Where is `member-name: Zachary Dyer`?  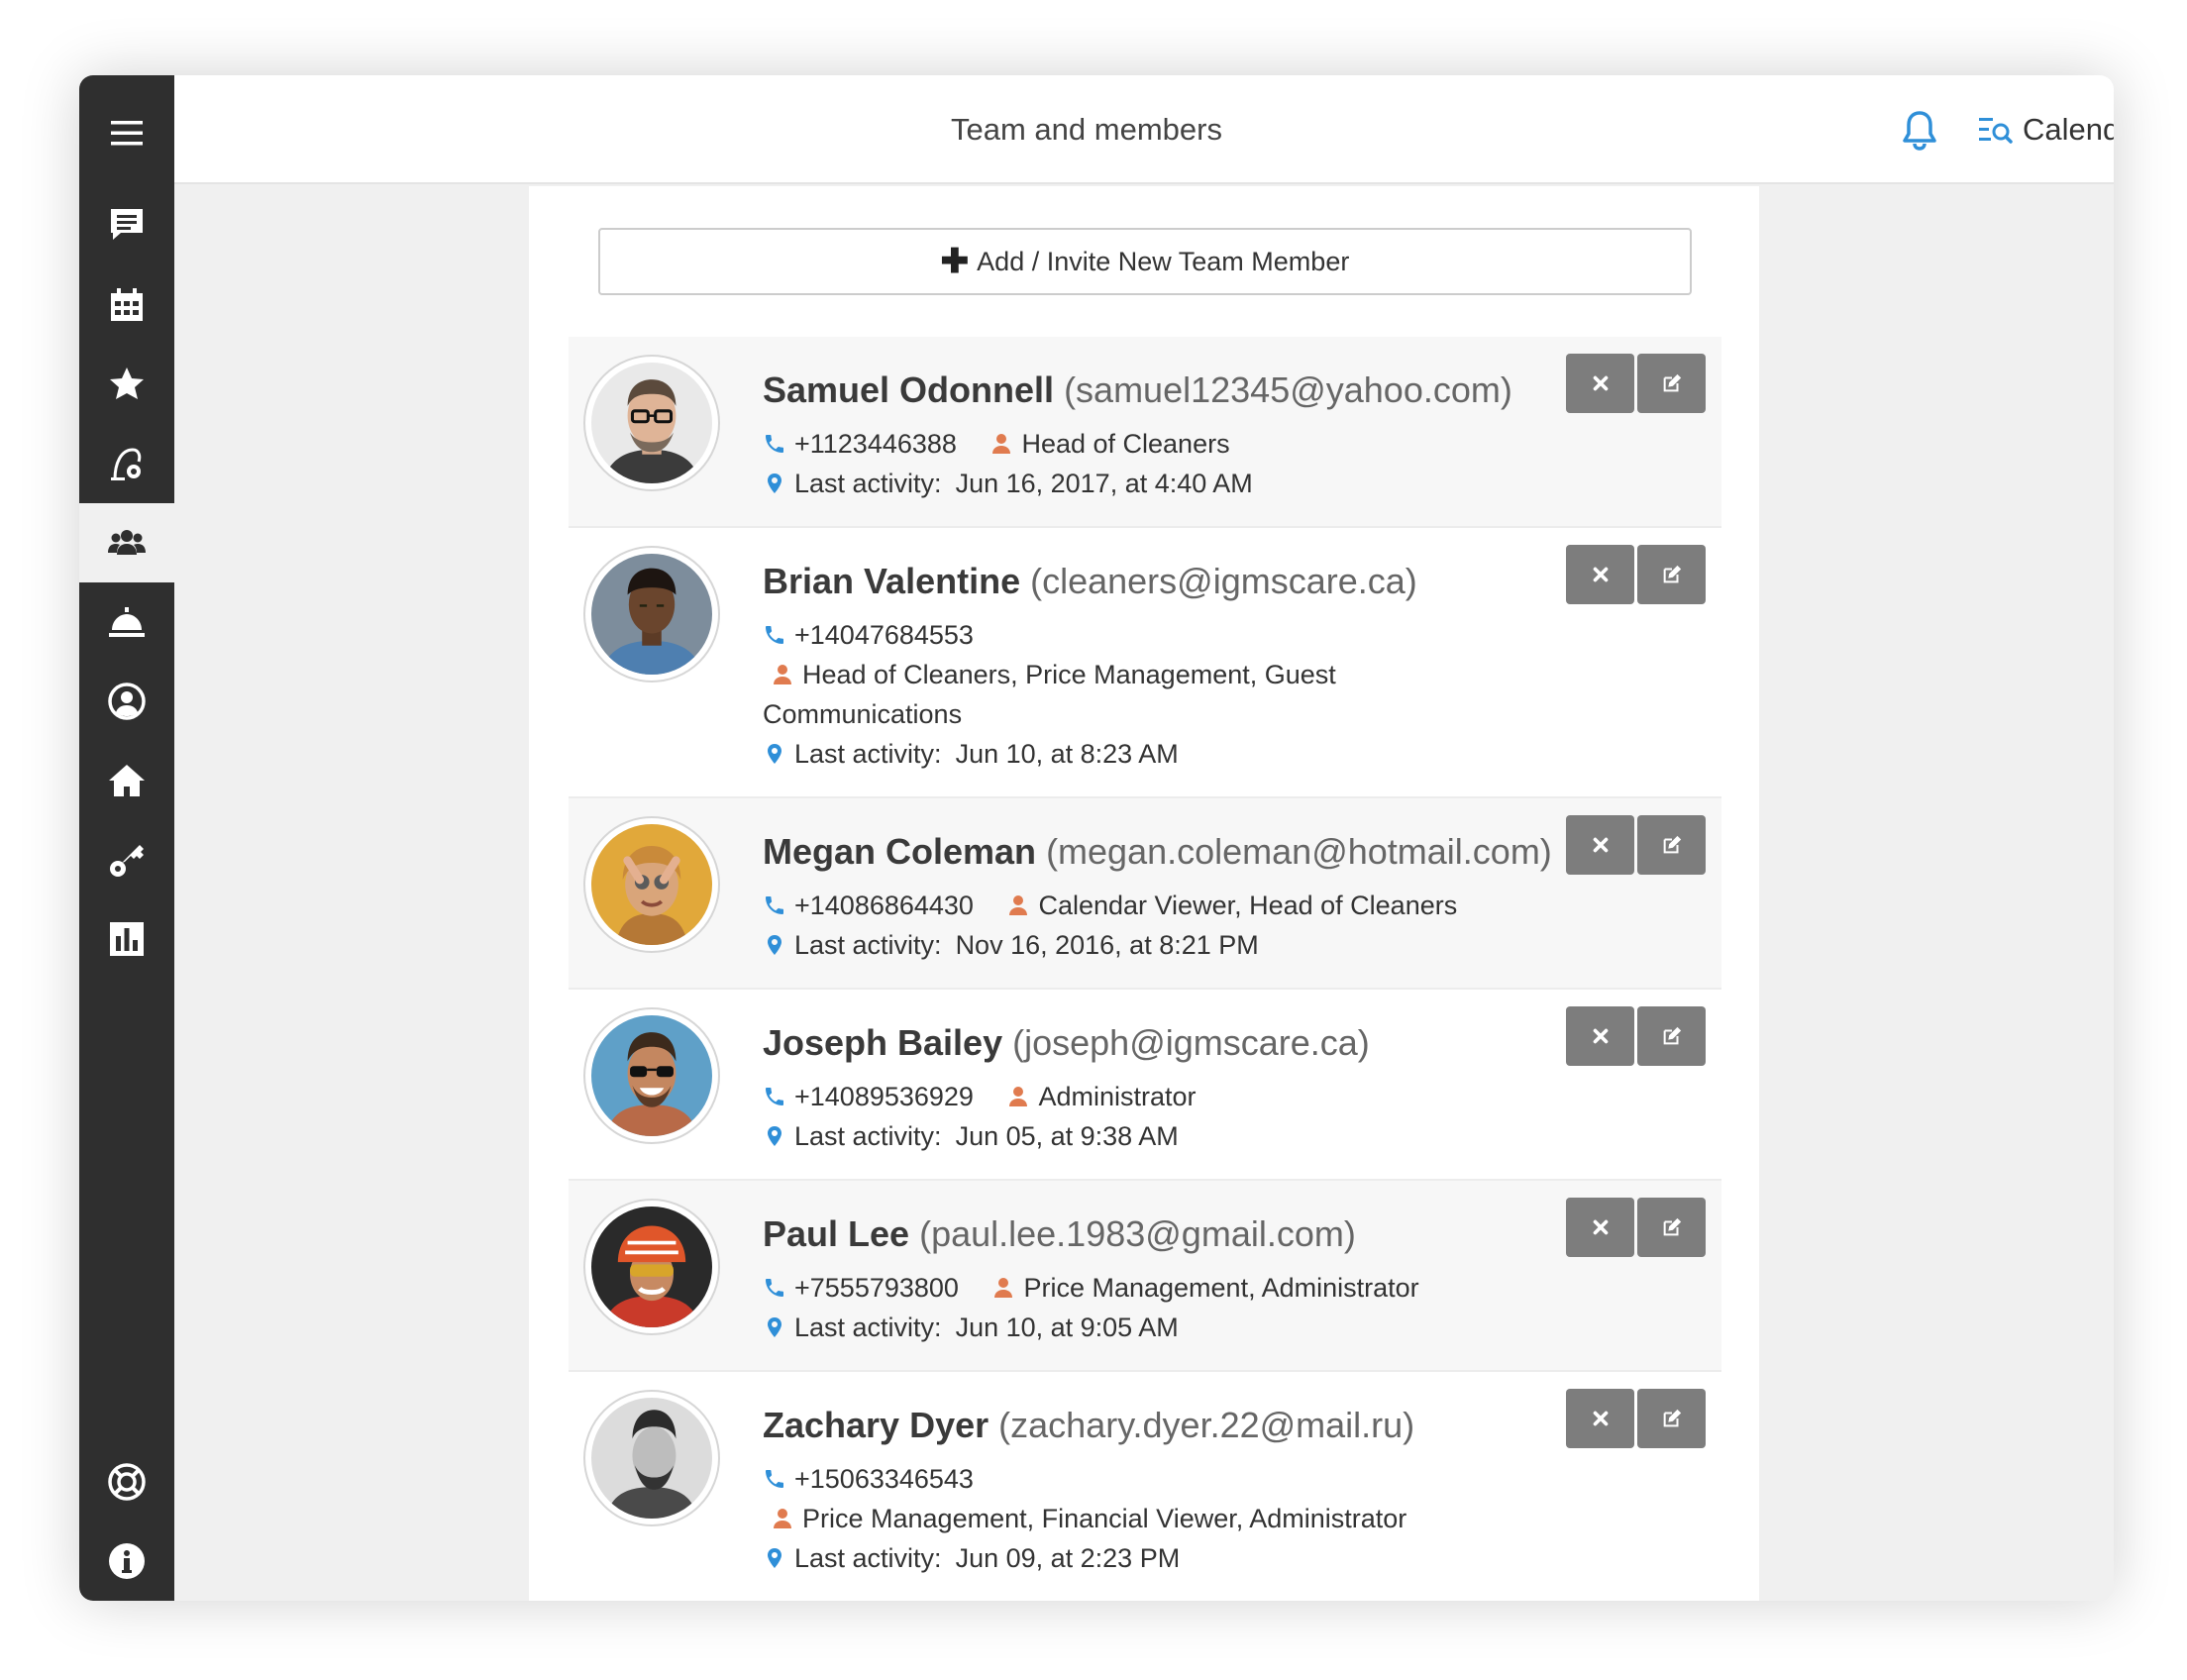 member-name: Zachary Dyer is located at coordinates (876, 1425).